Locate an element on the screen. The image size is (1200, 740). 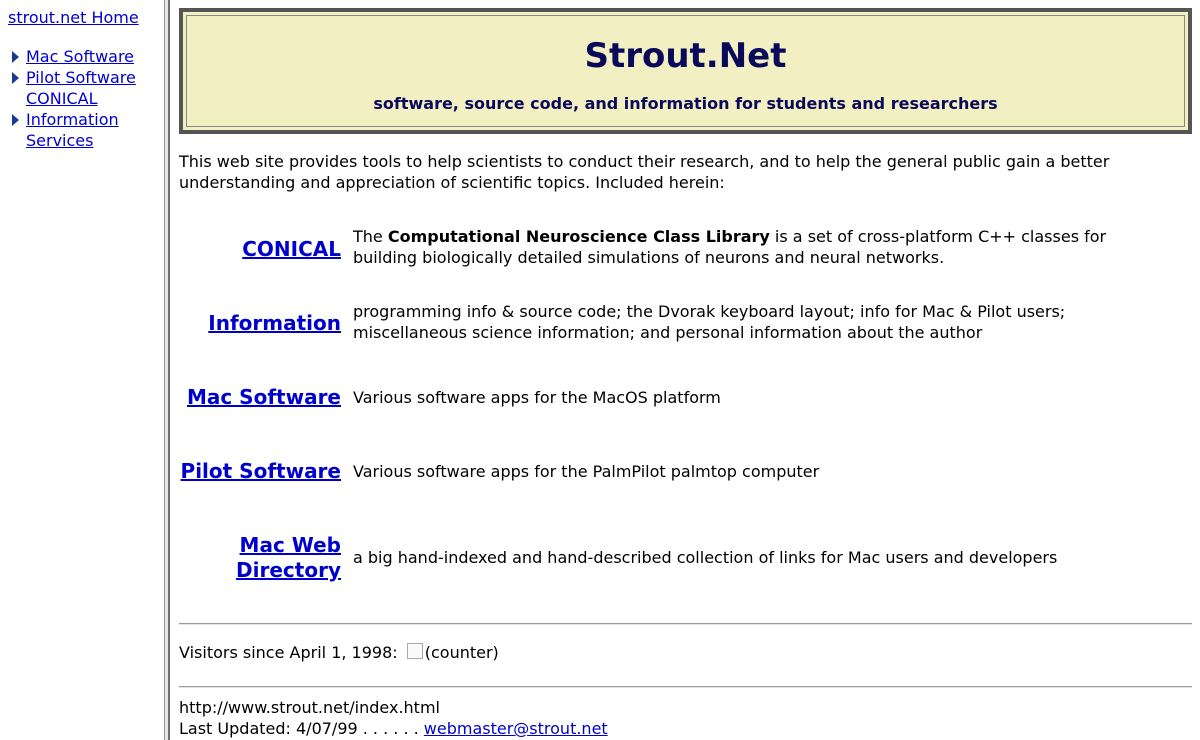
page-title: Strout.Net is located at coordinates (685, 56).